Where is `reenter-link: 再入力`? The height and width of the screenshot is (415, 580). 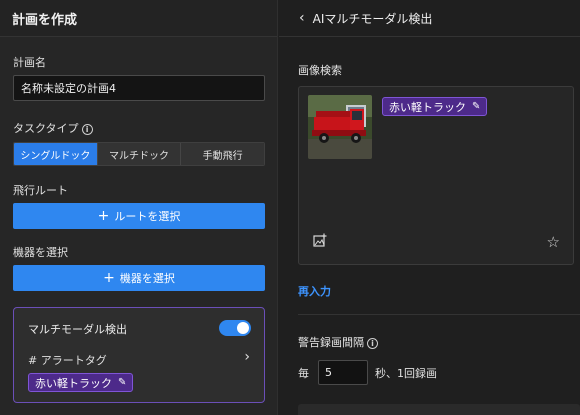 reenter-link: 再入力 is located at coordinates (314, 291).